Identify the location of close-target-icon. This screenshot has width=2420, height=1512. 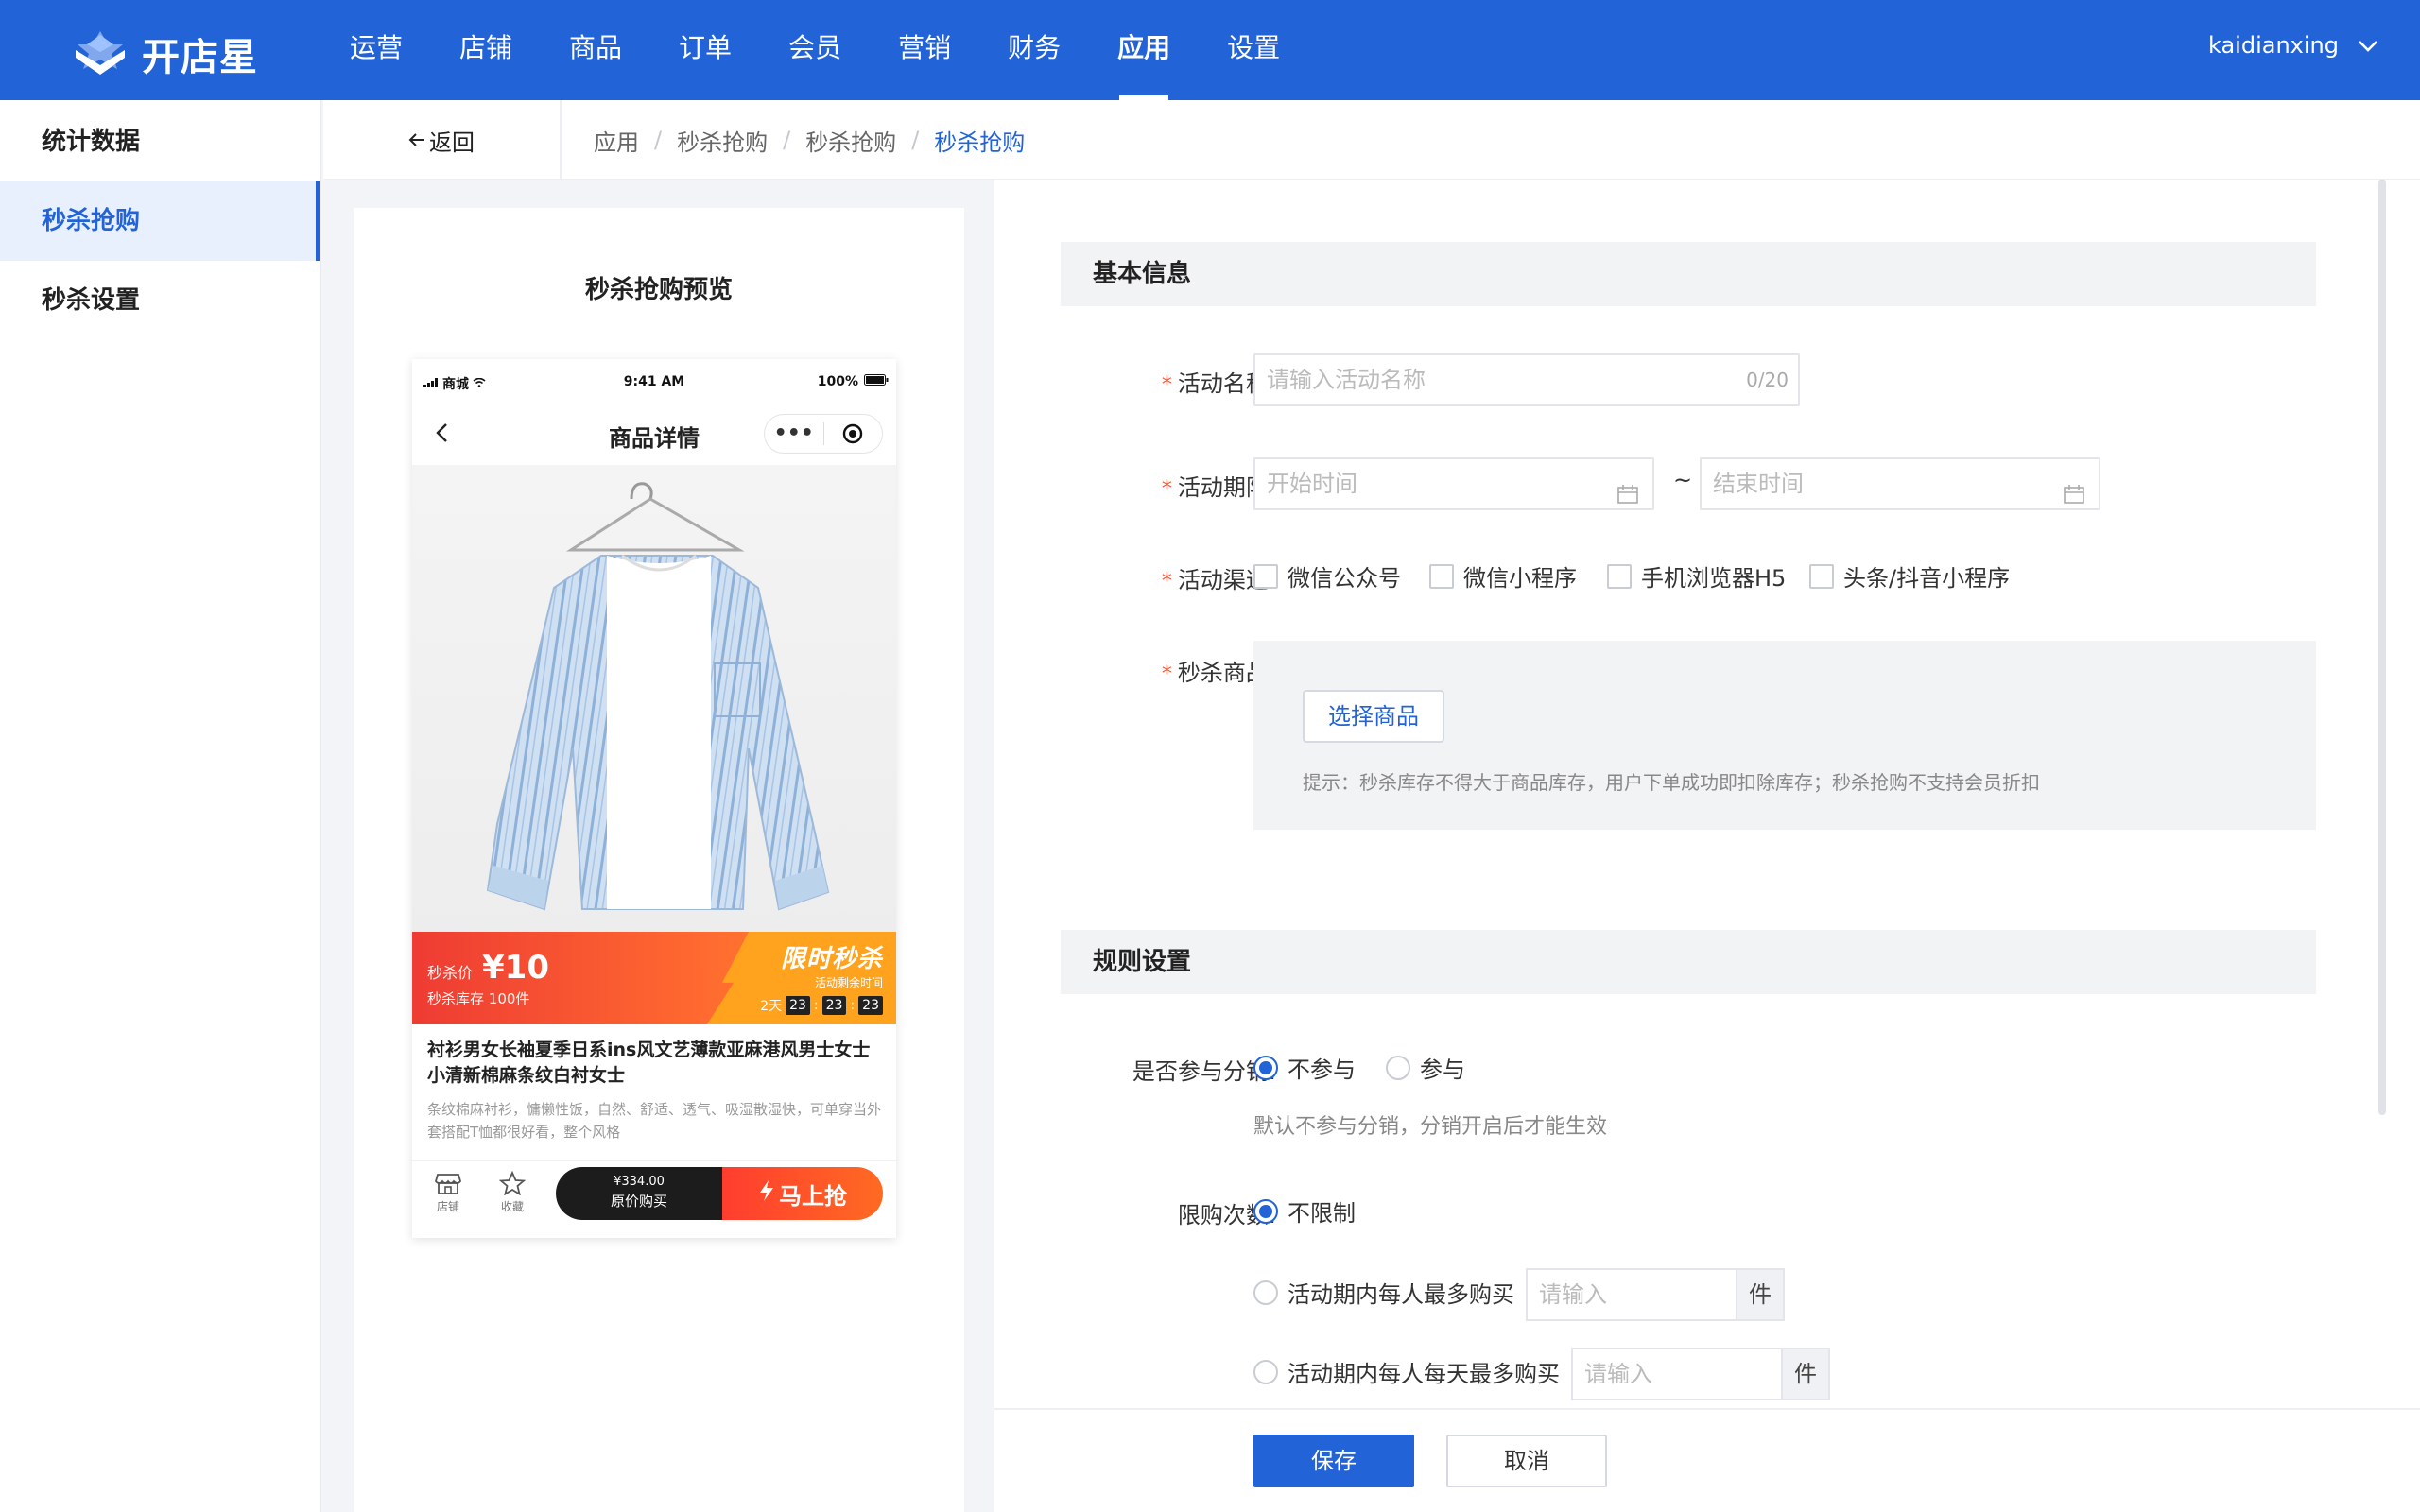
(853, 433).